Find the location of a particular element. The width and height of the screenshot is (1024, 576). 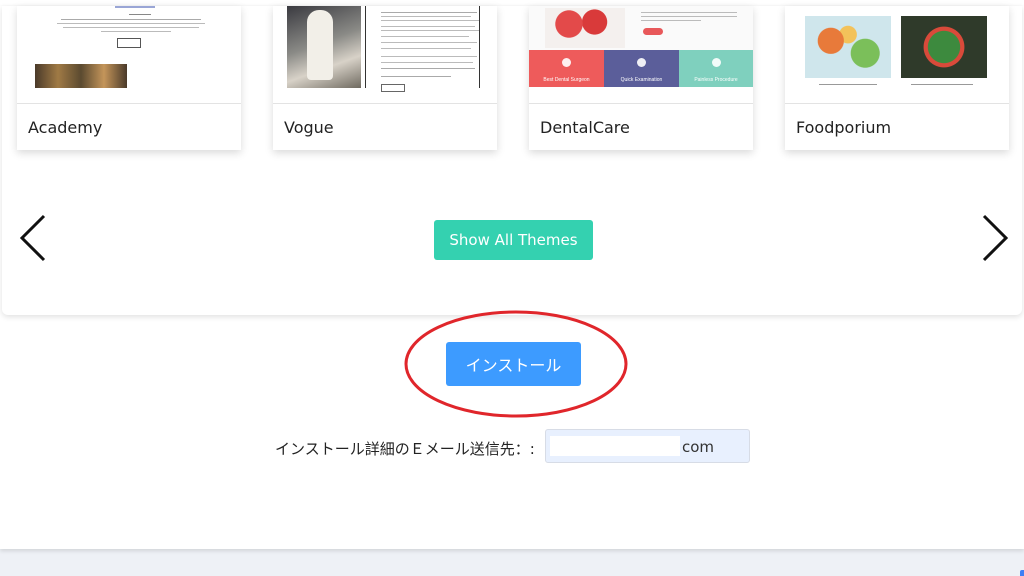

feature-tile: Painless Procedure is located at coordinates (716, 68).